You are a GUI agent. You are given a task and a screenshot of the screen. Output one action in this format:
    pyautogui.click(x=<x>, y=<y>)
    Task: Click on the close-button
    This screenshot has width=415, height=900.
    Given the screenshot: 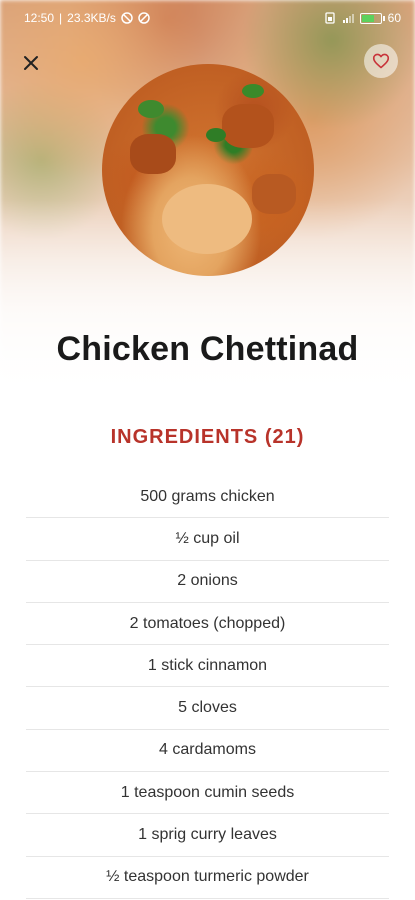 What is the action you would take?
    pyautogui.click(x=31, y=63)
    